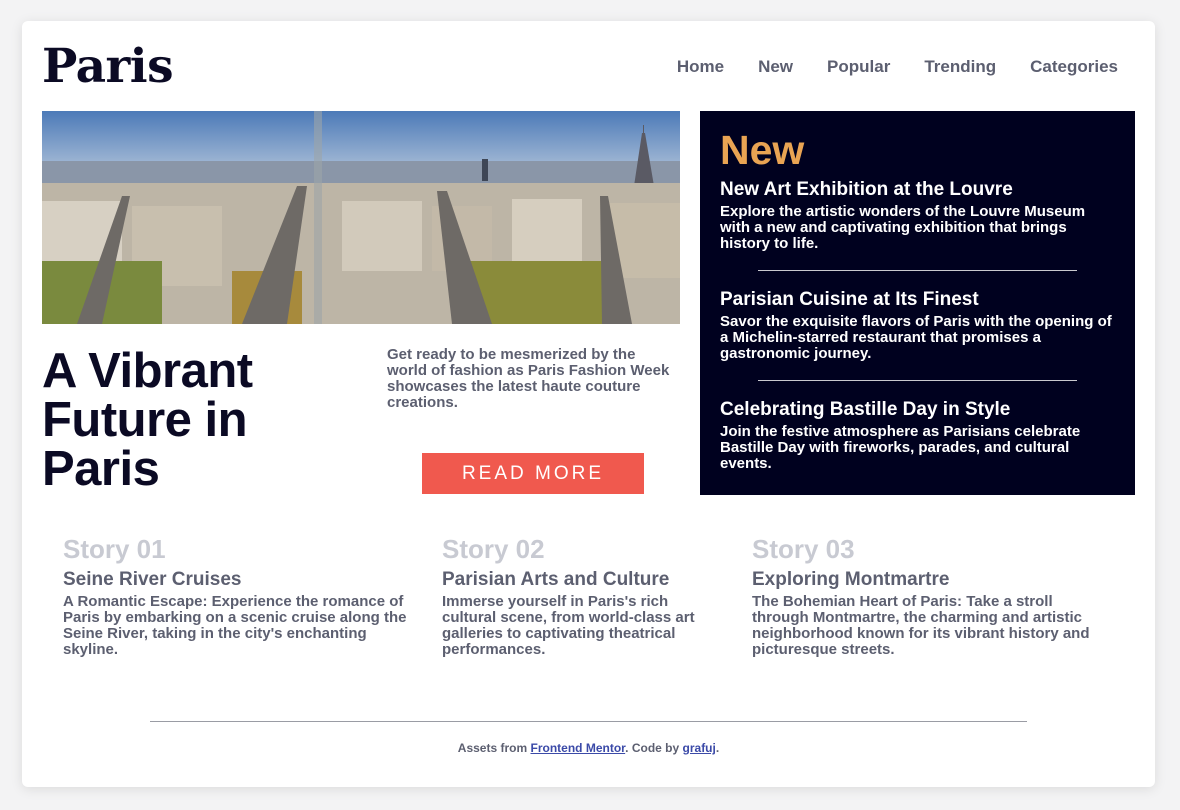 The image size is (1180, 810). Describe the element at coordinates (897, 67) in the screenshot. I see `main-nav: Home New Popular Trending Categories` at that location.